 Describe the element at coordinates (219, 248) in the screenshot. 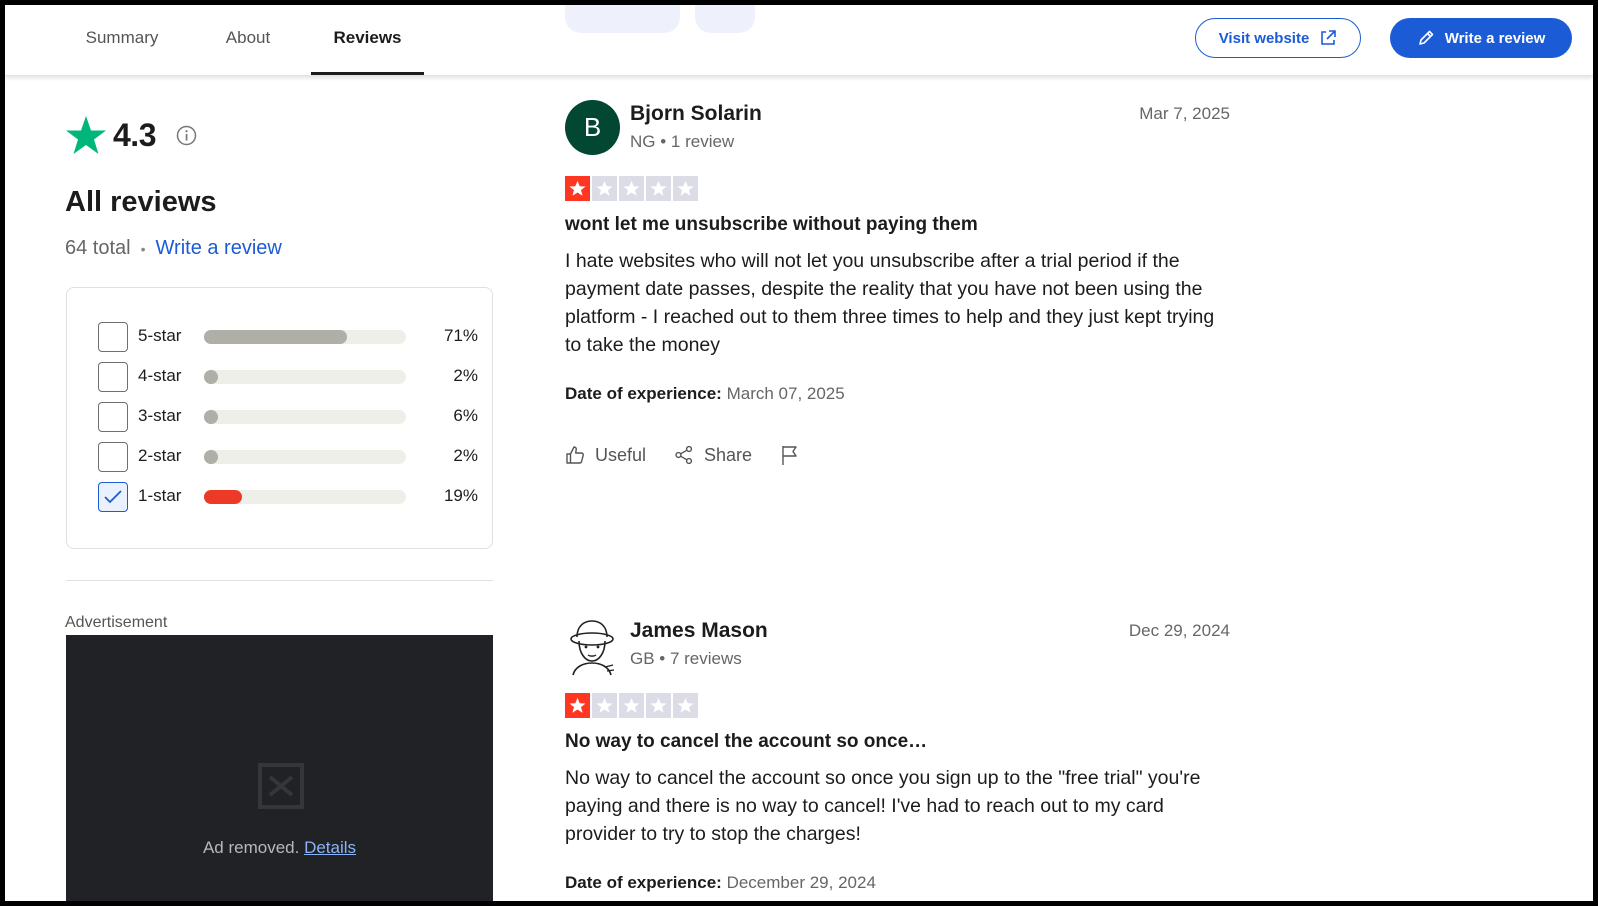

I see `write-review-link: Write a review` at that location.